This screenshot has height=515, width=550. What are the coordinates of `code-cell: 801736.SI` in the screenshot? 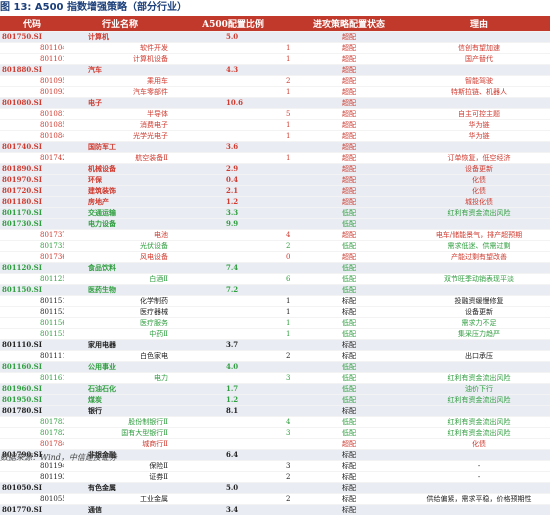 It's located at (32, 256).